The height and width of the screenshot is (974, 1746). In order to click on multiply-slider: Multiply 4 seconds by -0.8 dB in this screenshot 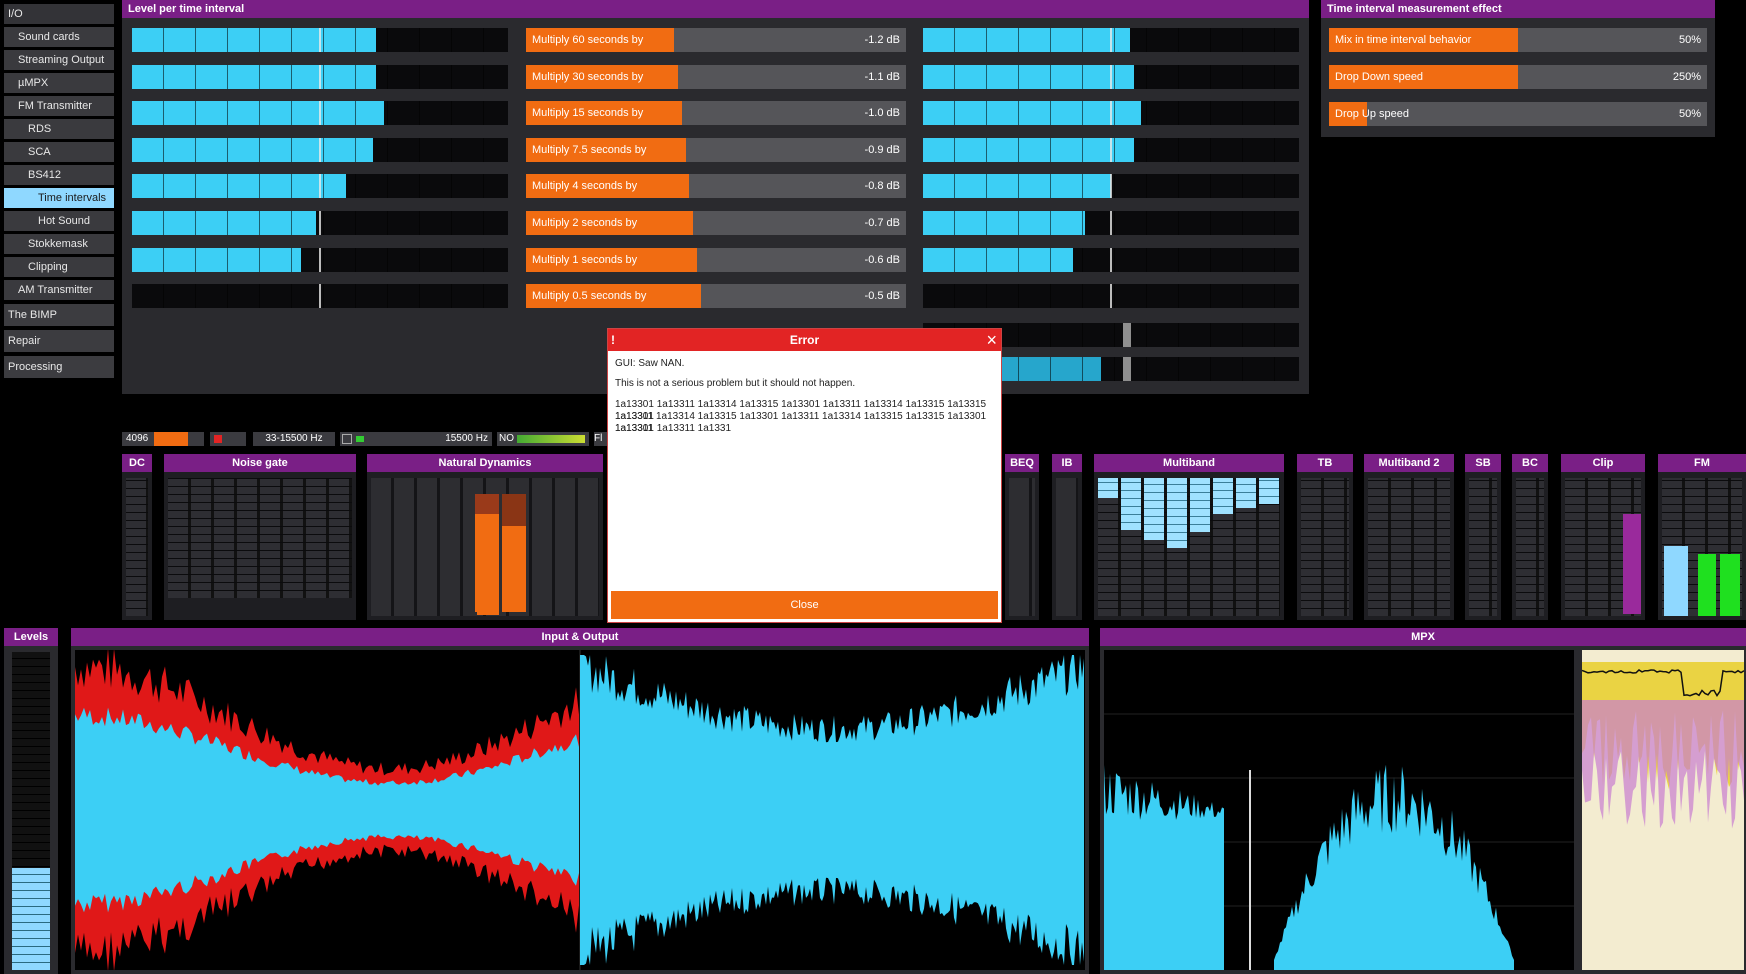, I will do `click(716, 186)`.